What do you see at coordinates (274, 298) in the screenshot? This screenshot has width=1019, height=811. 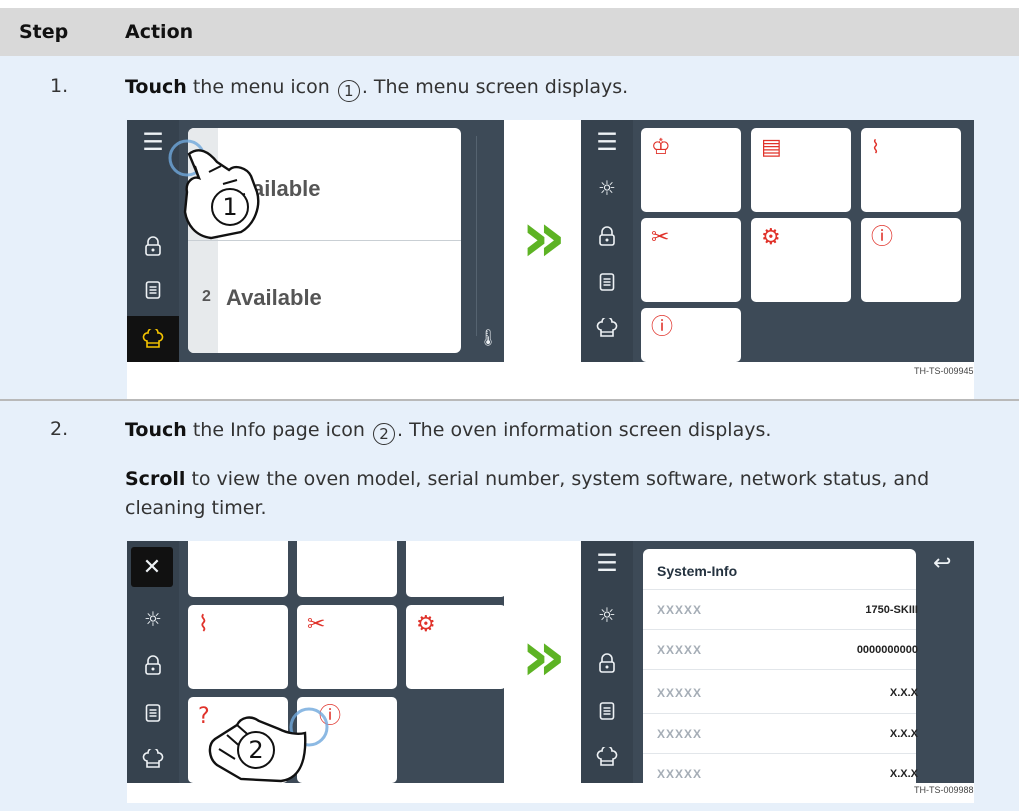 I see `slot-2-label: Available` at bounding box center [274, 298].